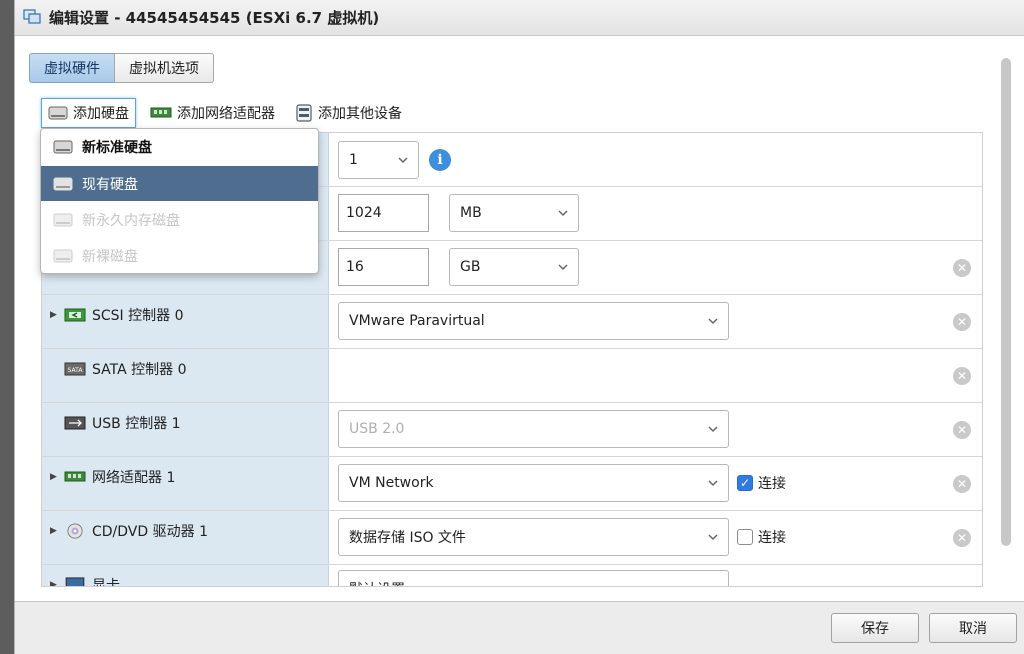 The width and height of the screenshot is (1024, 654). Describe the element at coordinates (110, 256) in the screenshot. I see `menu-item-label: 新裸磁盘` at that location.